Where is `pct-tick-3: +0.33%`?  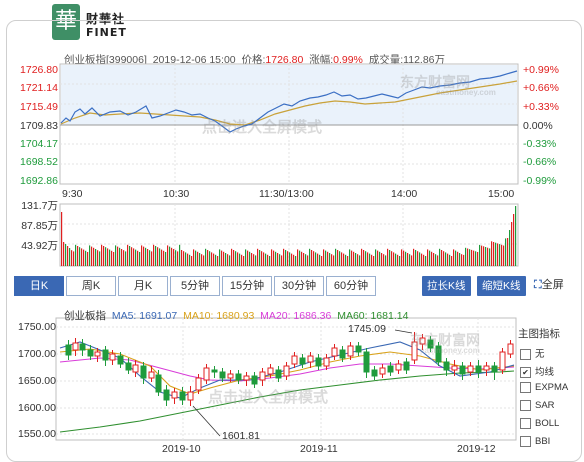
pct-tick-3: +0.33% is located at coordinates (541, 107).